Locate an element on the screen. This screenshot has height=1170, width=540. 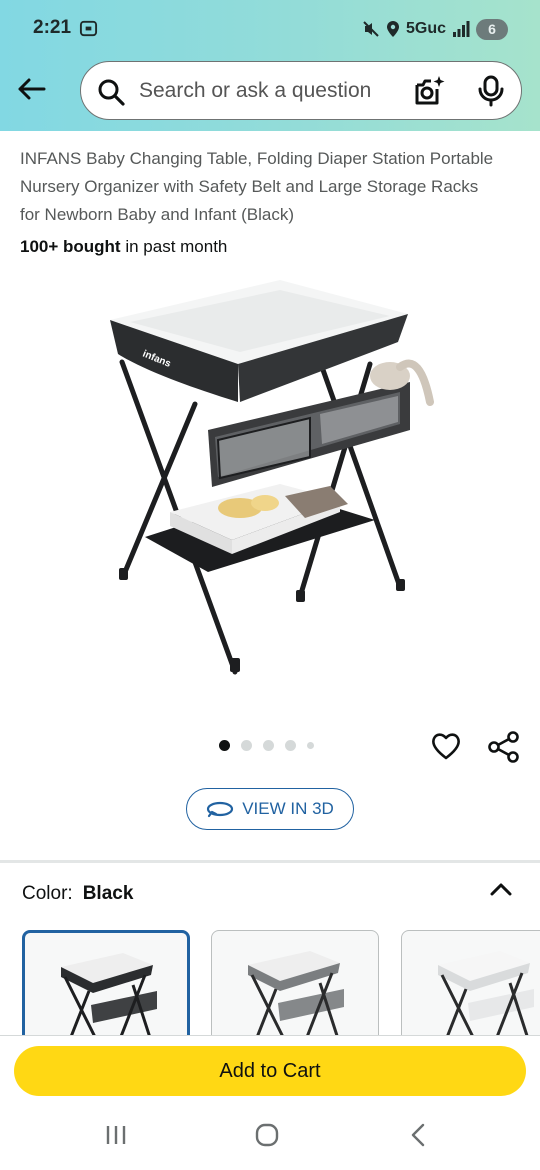
status-time: 2:21 is located at coordinates (52, 27).